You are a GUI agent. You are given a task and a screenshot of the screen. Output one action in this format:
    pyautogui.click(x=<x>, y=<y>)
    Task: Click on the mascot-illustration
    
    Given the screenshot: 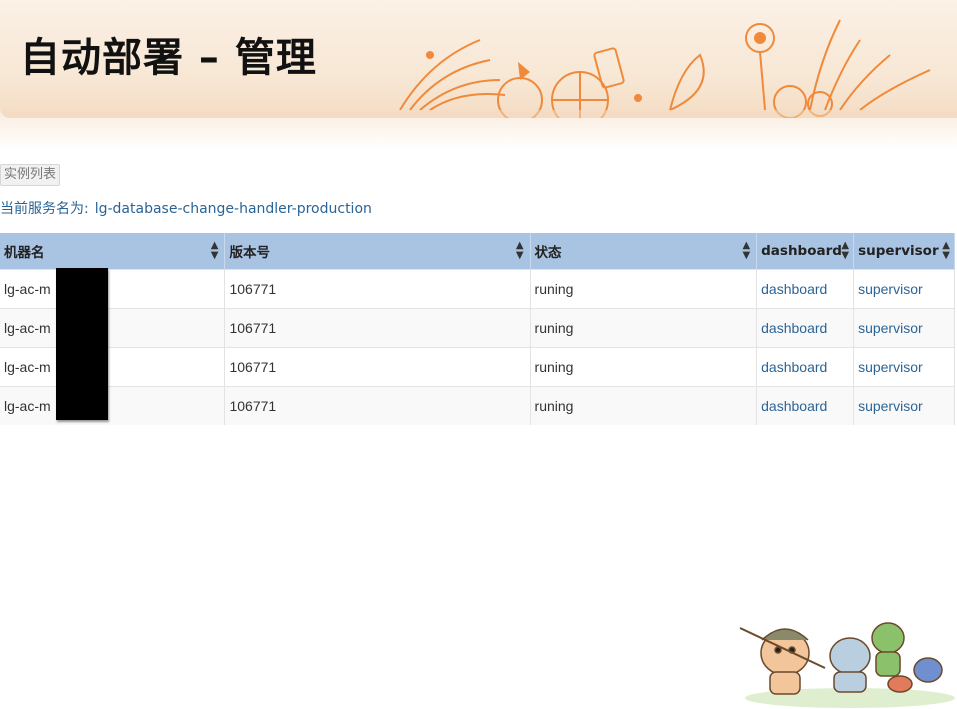 What is the action you would take?
    pyautogui.click(x=847, y=665)
    